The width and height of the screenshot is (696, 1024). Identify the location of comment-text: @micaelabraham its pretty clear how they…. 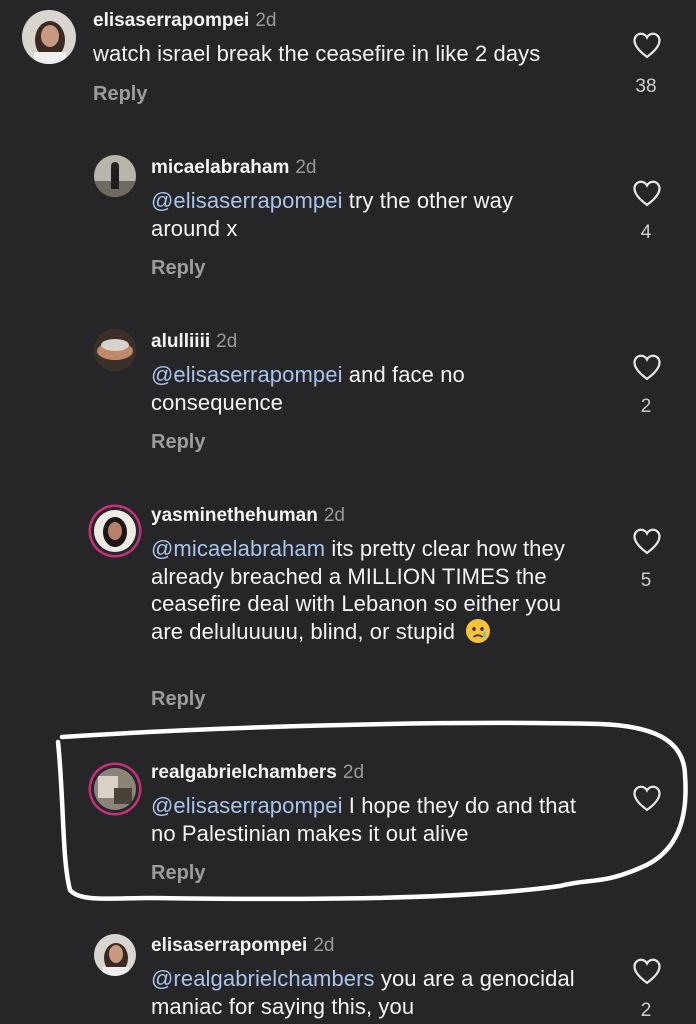
(358, 590).